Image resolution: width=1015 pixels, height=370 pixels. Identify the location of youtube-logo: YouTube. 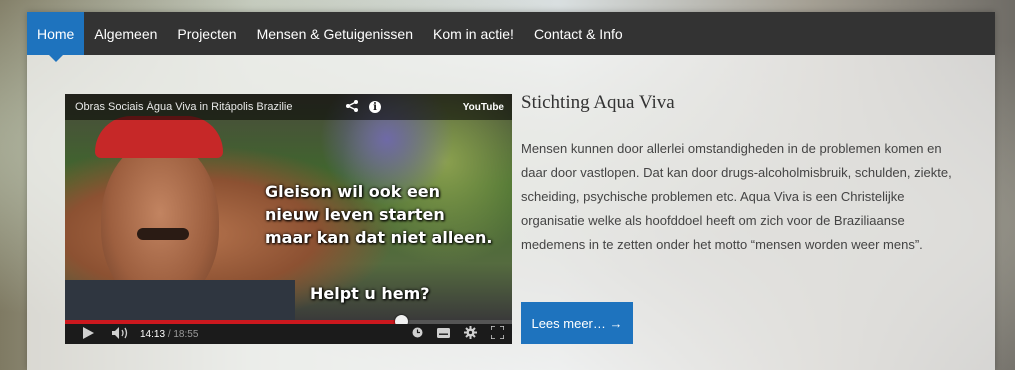
(483, 107).